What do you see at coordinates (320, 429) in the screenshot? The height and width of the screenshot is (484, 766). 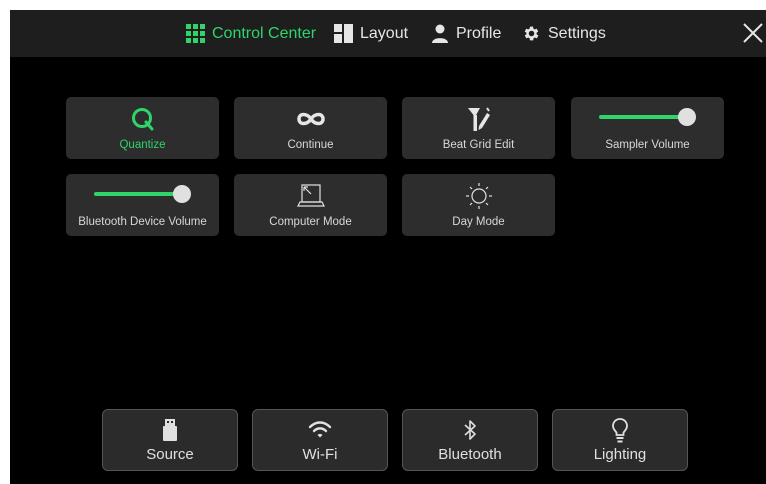 I see `wifi-icon` at bounding box center [320, 429].